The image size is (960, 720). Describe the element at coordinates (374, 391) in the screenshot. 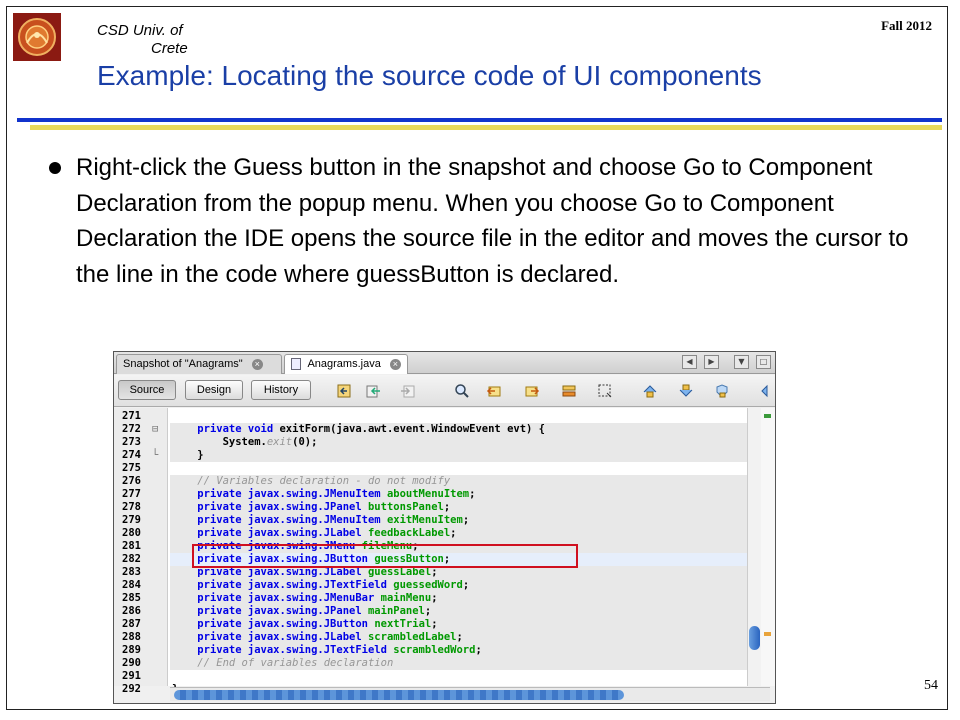

I see `back-icon` at that location.